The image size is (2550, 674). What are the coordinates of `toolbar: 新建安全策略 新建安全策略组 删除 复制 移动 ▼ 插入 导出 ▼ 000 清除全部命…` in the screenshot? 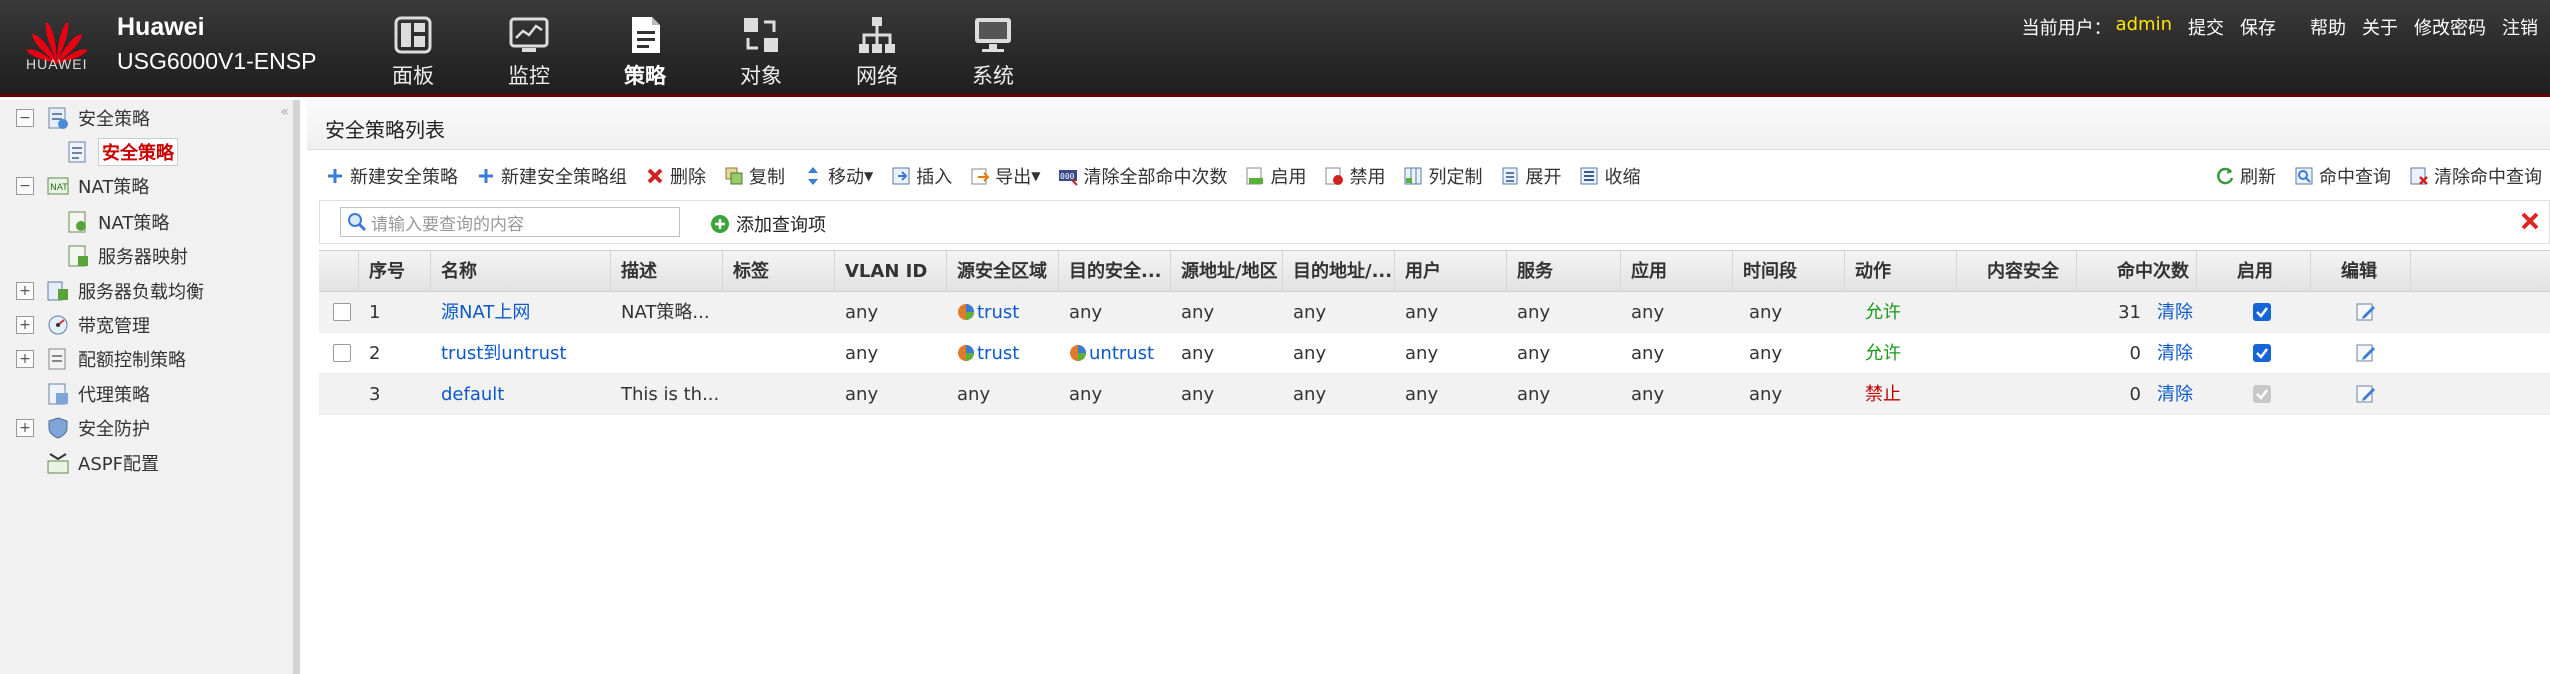 It's located at (1428, 176).